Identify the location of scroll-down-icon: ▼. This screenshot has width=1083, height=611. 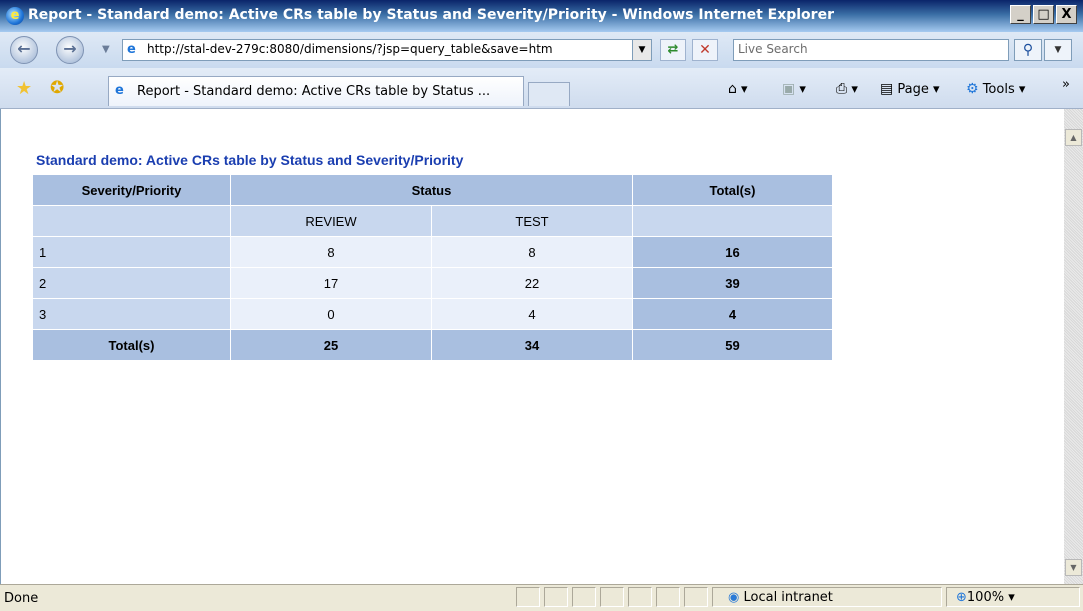
(1073, 567).